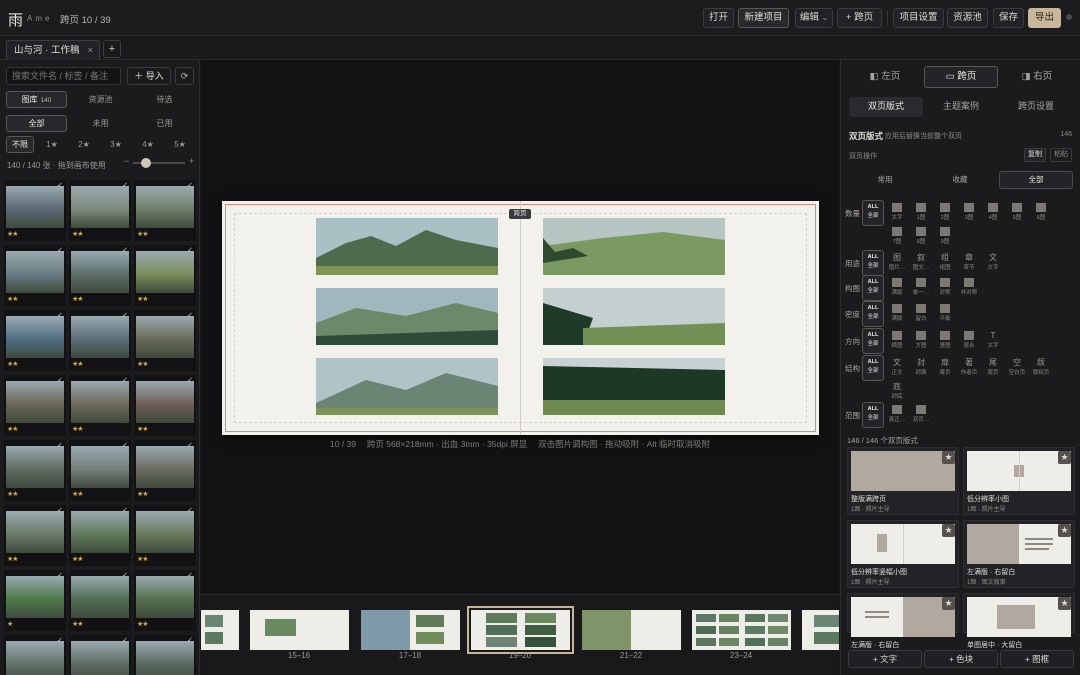  What do you see at coordinates (90, 50) in the screenshot?
I see `close-icon: ×` at bounding box center [90, 50].